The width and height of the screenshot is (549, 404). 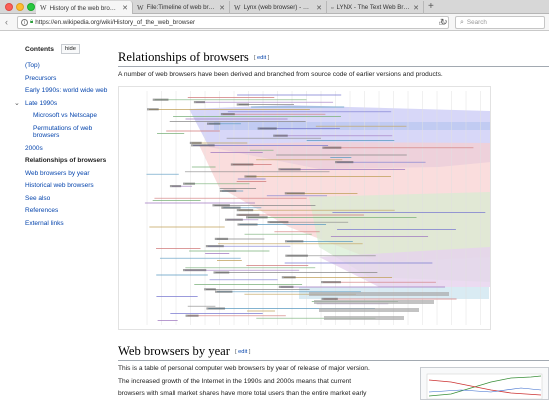 What do you see at coordinates (9, 7) in the screenshot?
I see `close-window-button` at bounding box center [9, 7].